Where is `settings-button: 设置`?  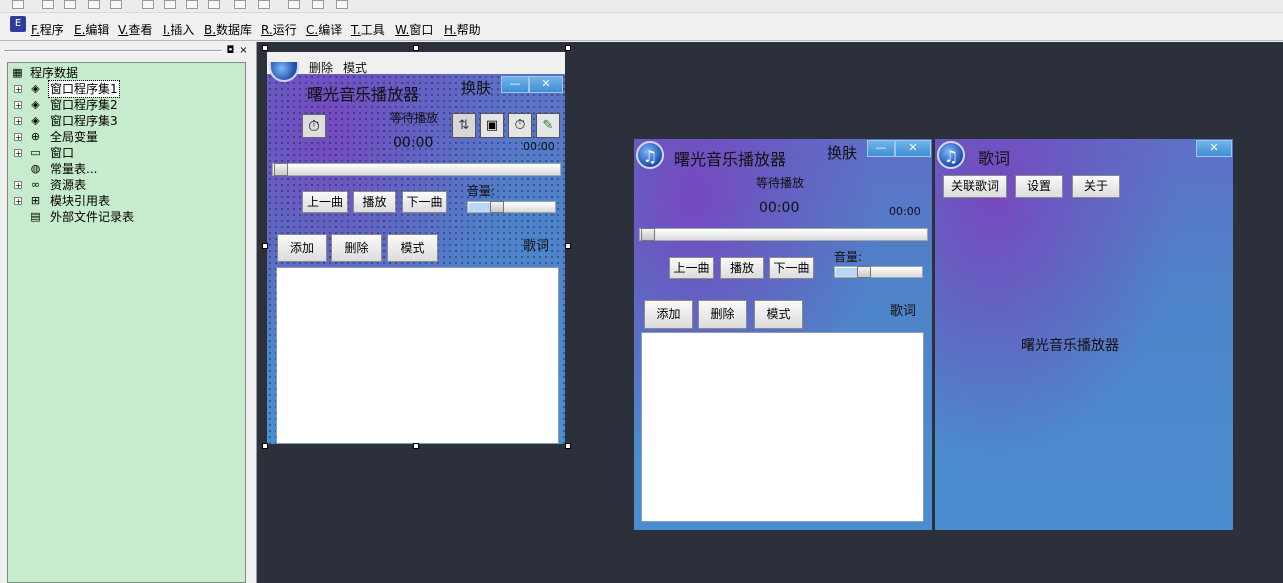 settings-button: 设置 is located at coordinates (1039, 186).